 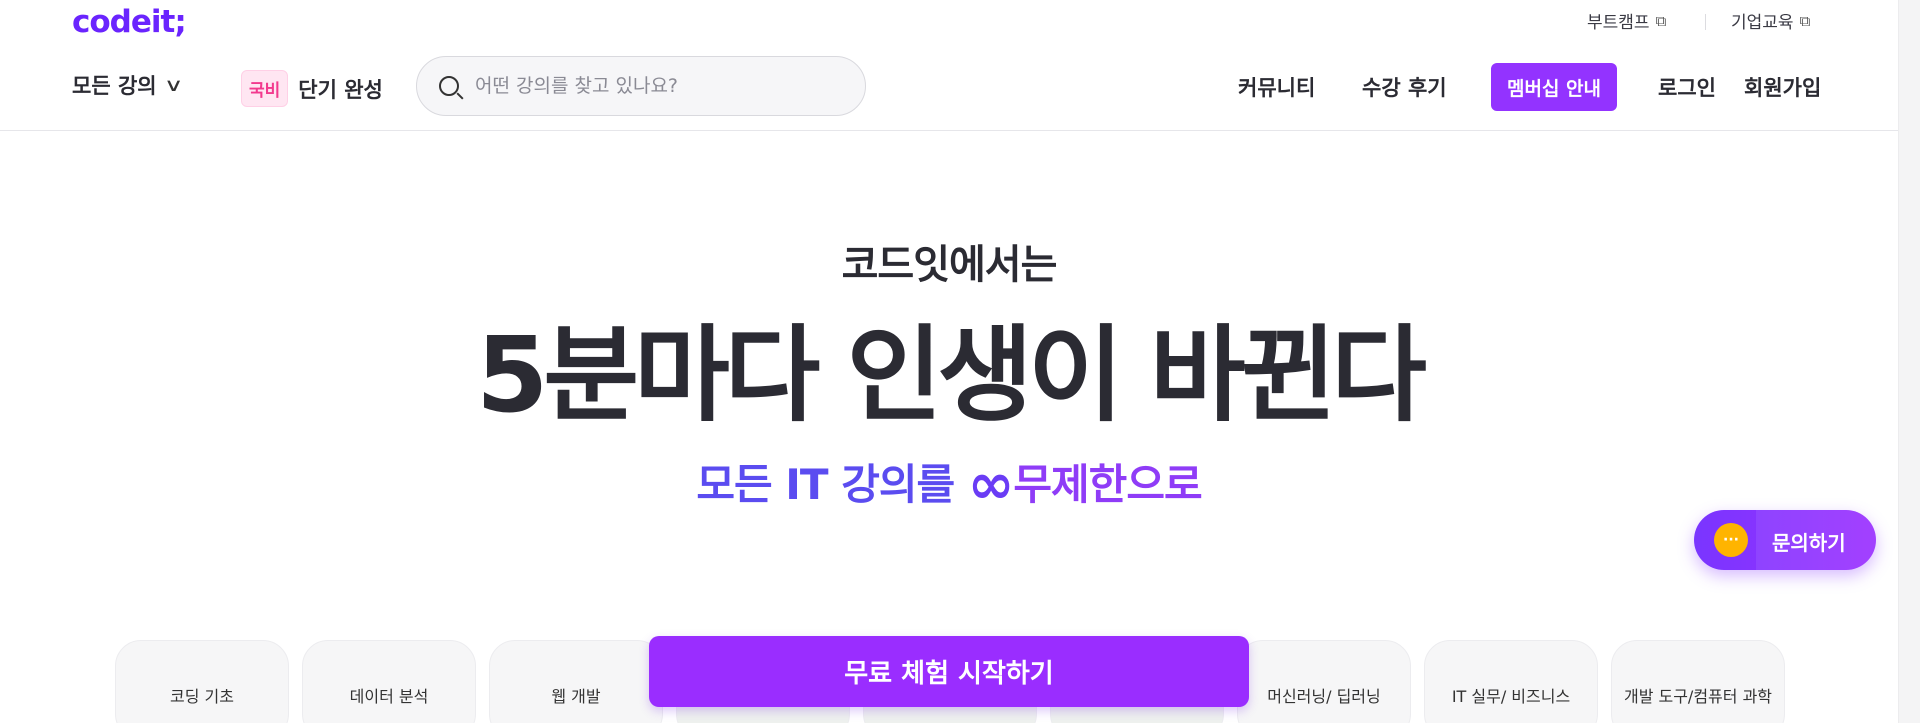 I want to click on national-support-badge: 국비, so click(x=265, y=88).